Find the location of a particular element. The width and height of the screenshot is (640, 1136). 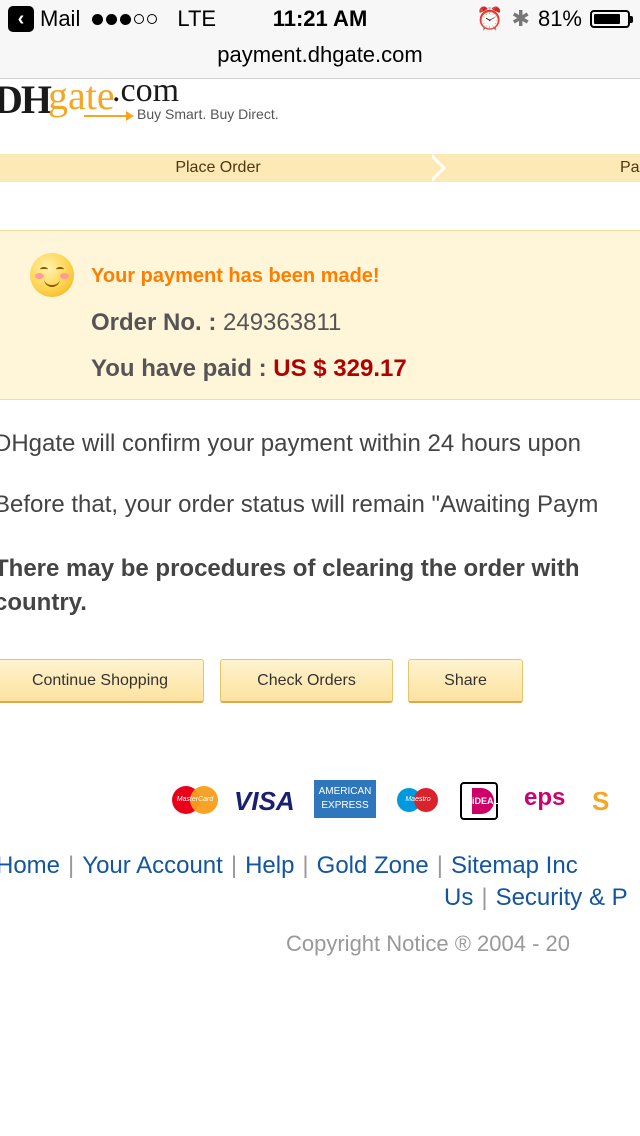

battery-icon is located at coordinates (611, 19).